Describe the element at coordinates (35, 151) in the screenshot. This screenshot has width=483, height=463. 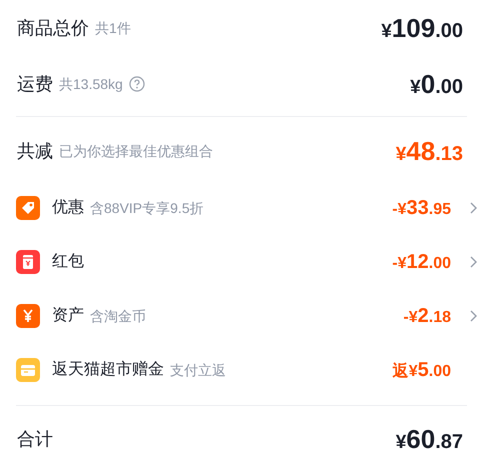
I see `row-label: 共减` at that location.